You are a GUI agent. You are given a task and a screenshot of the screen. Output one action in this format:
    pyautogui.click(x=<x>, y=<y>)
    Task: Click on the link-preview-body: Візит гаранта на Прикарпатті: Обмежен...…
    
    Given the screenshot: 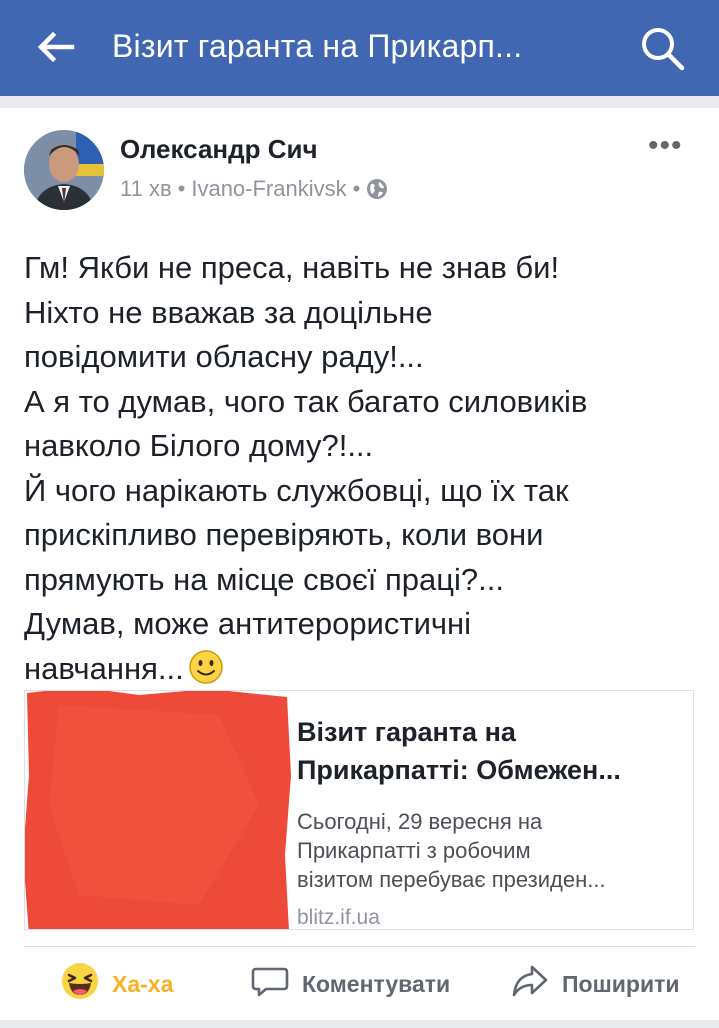 What is the action you would take?
    pyautogui.click(x=492, y=821)
    